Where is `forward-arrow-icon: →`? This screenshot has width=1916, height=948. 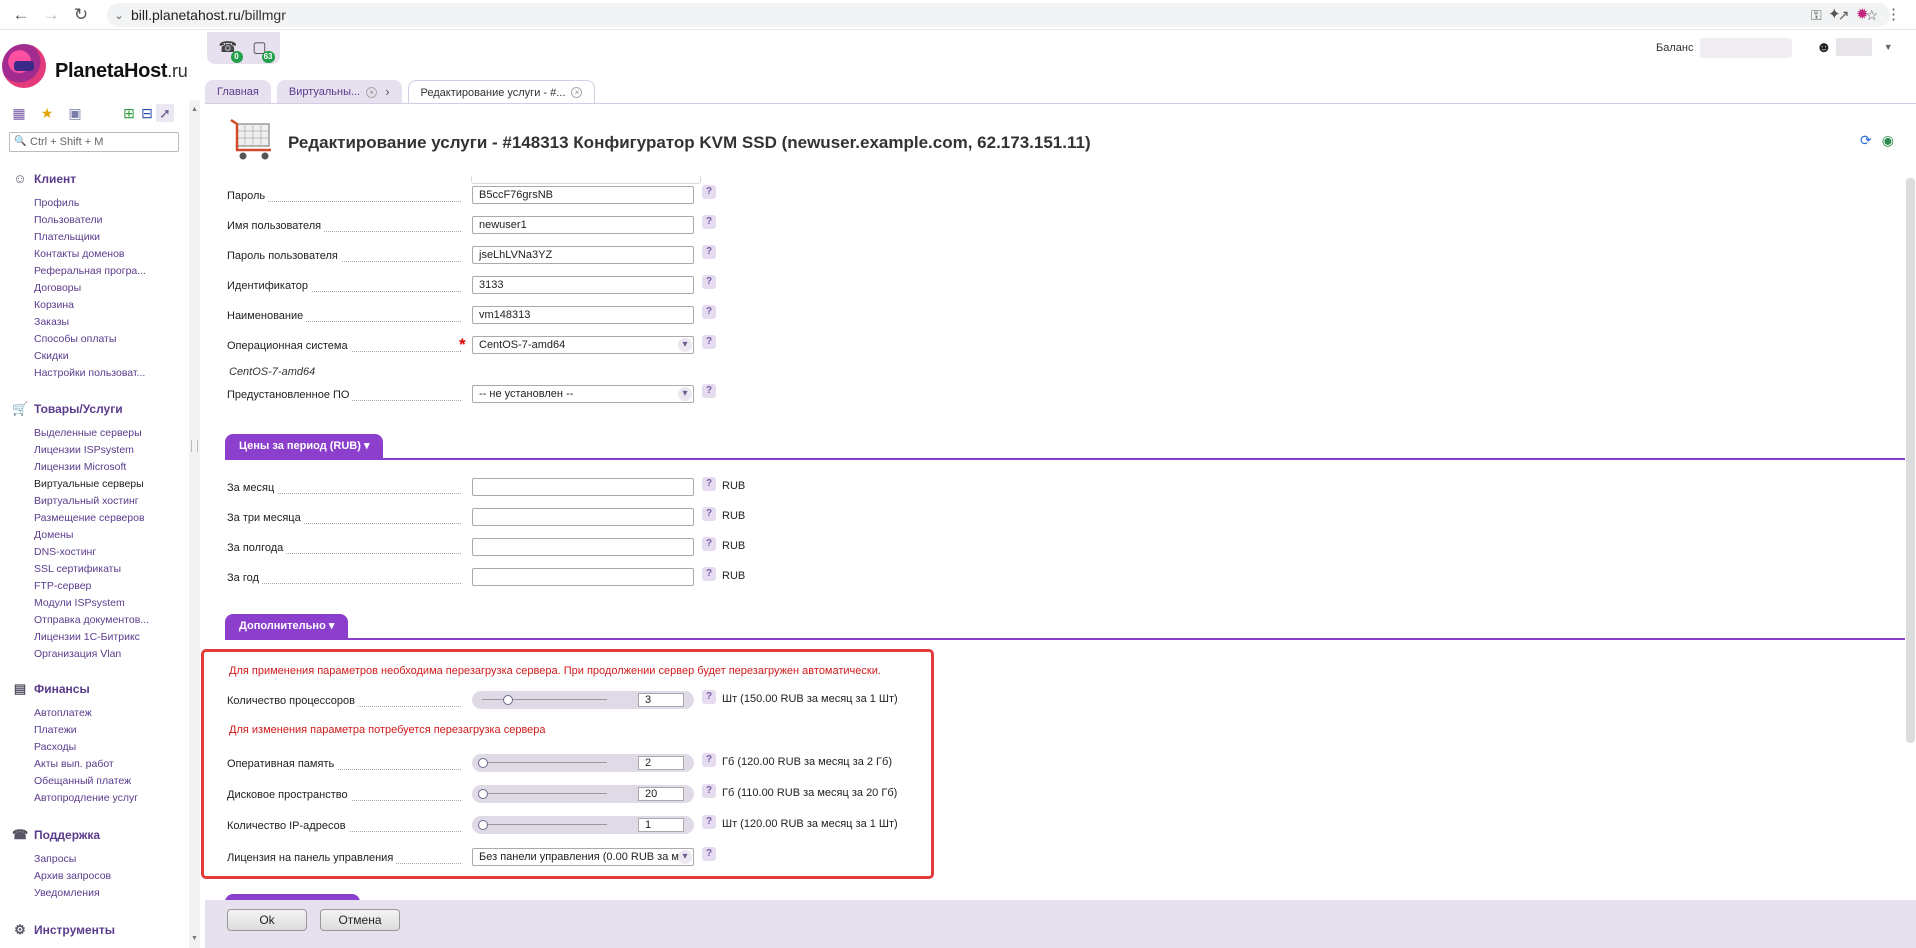 forward-arrow-icon: → is located at coordinates (51, 15).